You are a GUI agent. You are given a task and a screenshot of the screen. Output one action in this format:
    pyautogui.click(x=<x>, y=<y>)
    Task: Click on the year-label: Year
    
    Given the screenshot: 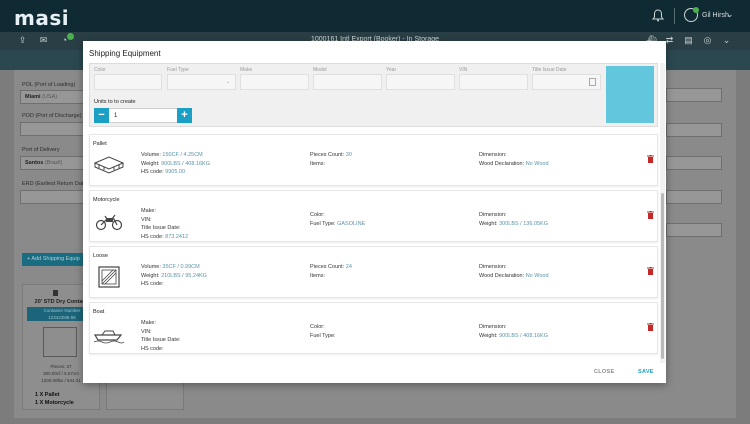 What is the action you would take?
    pyautogui.click(x=391, y=70)
    